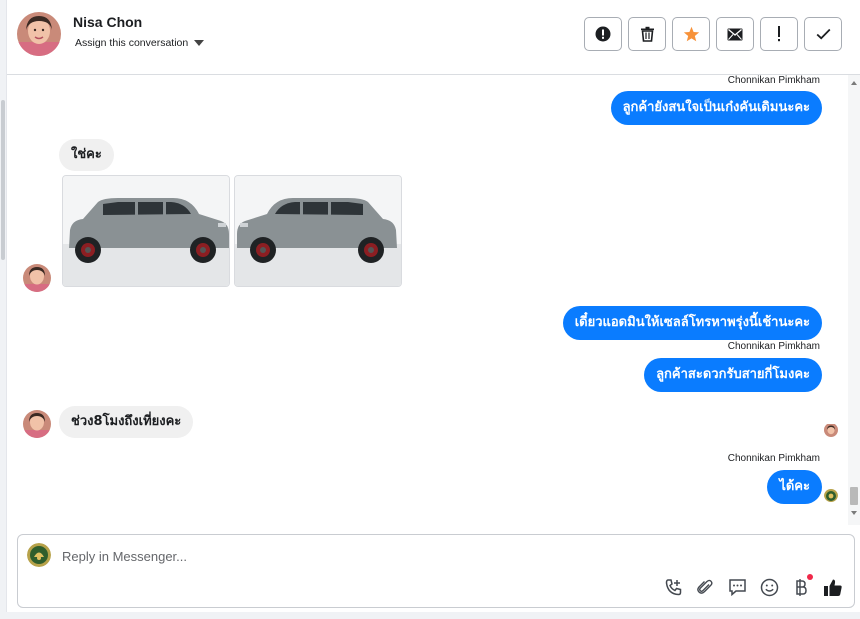  I want to click on left-scrollbar, so click(3, 309).